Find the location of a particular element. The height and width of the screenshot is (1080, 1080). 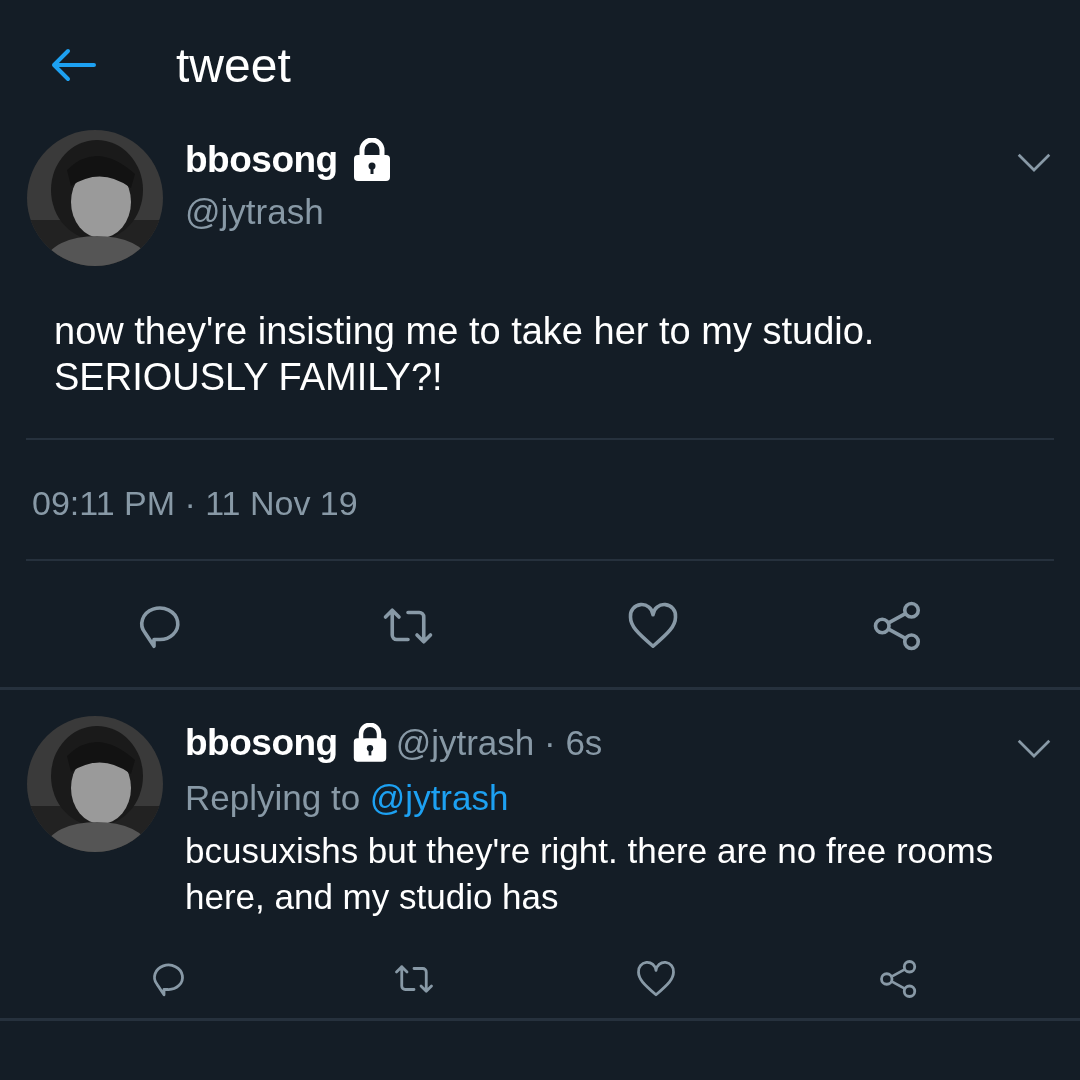

author-handle: @jytrash is located at coordinates (255, 212).